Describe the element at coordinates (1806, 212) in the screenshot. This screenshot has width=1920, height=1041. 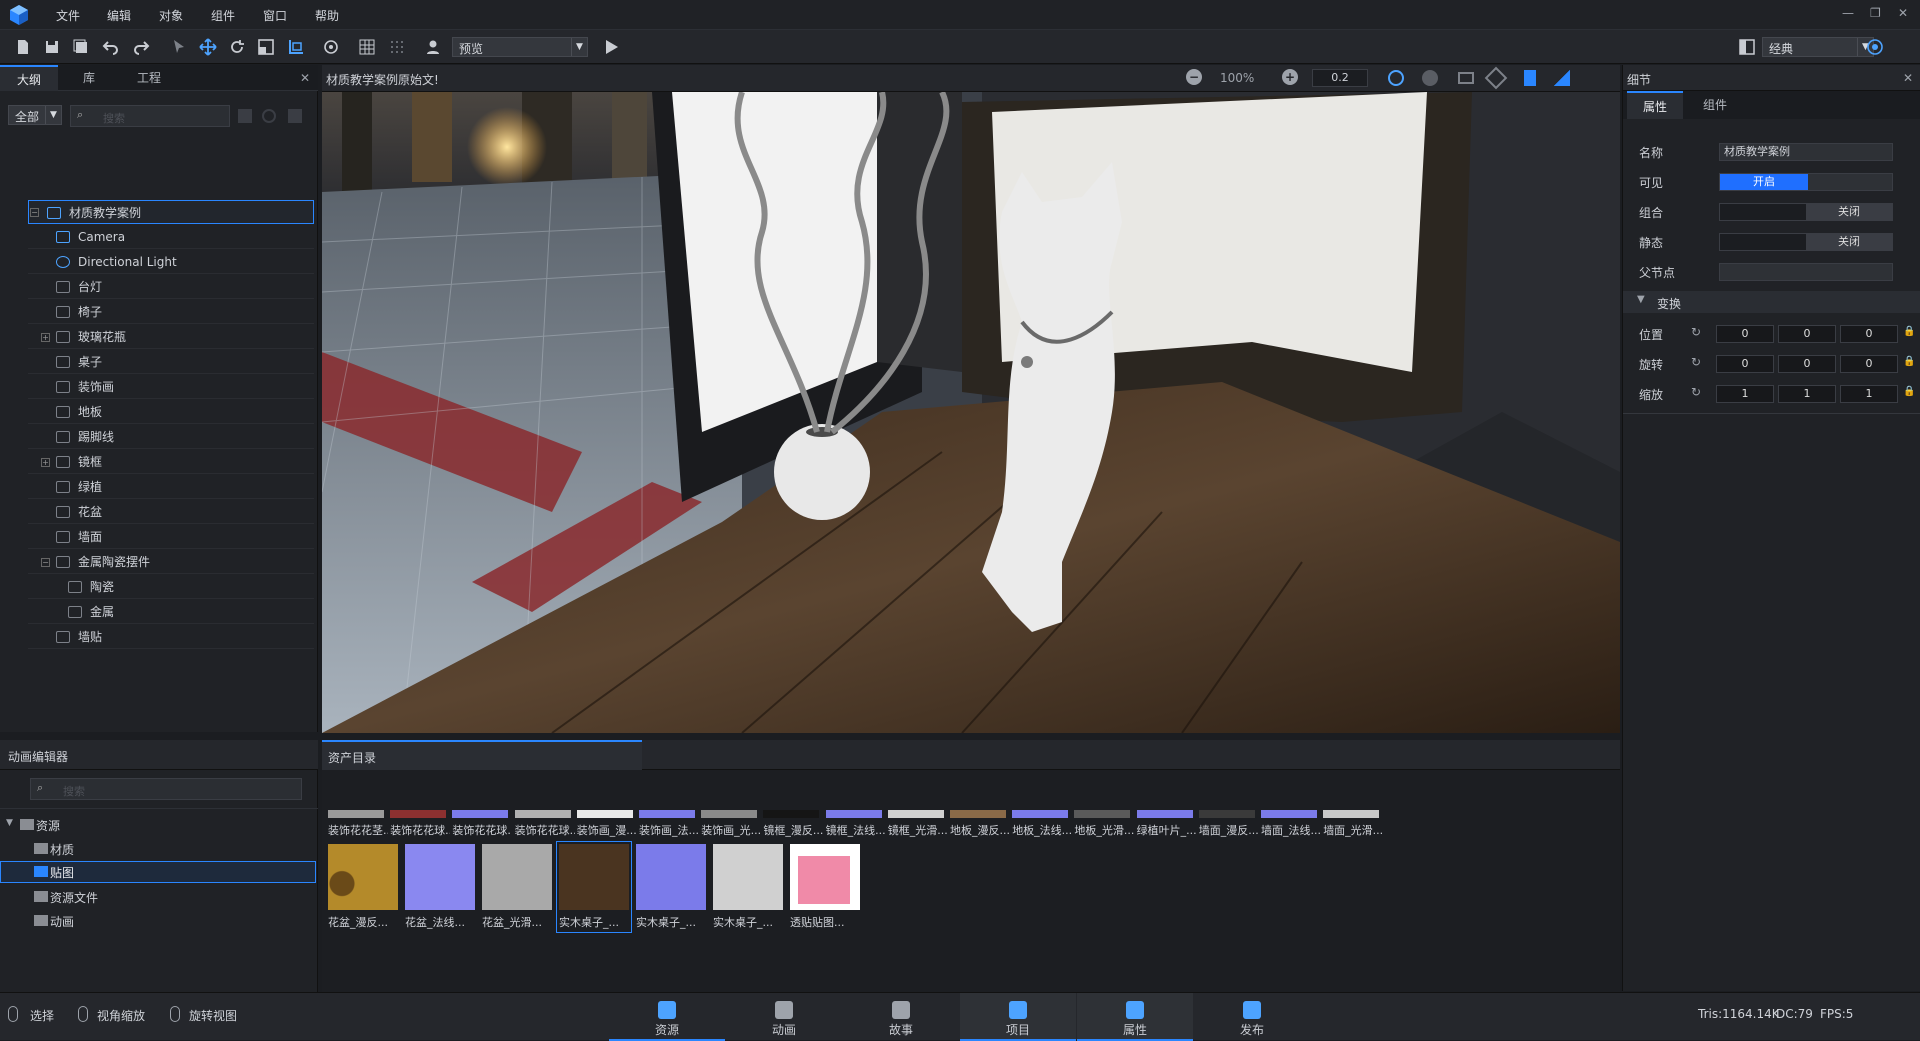
I see `group-toggle: 关闭` at that location.